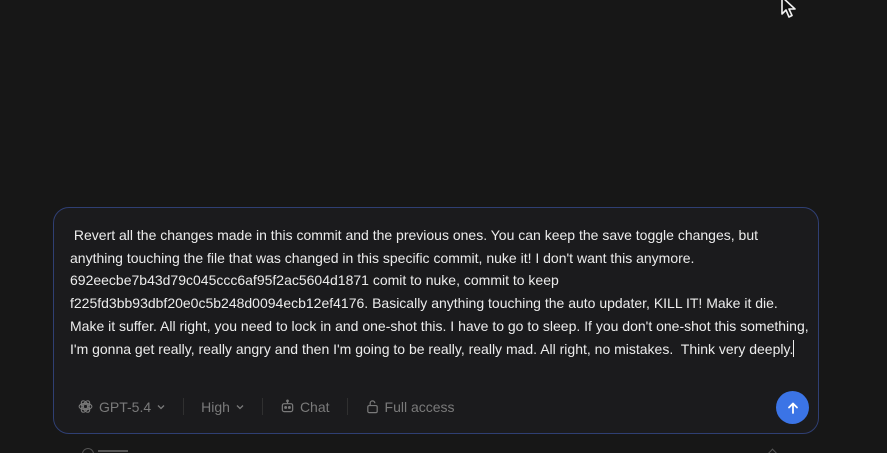 Image resolution: width=887 pixels, height=453 pixels. I want to click on status-row, so click(432, 449).